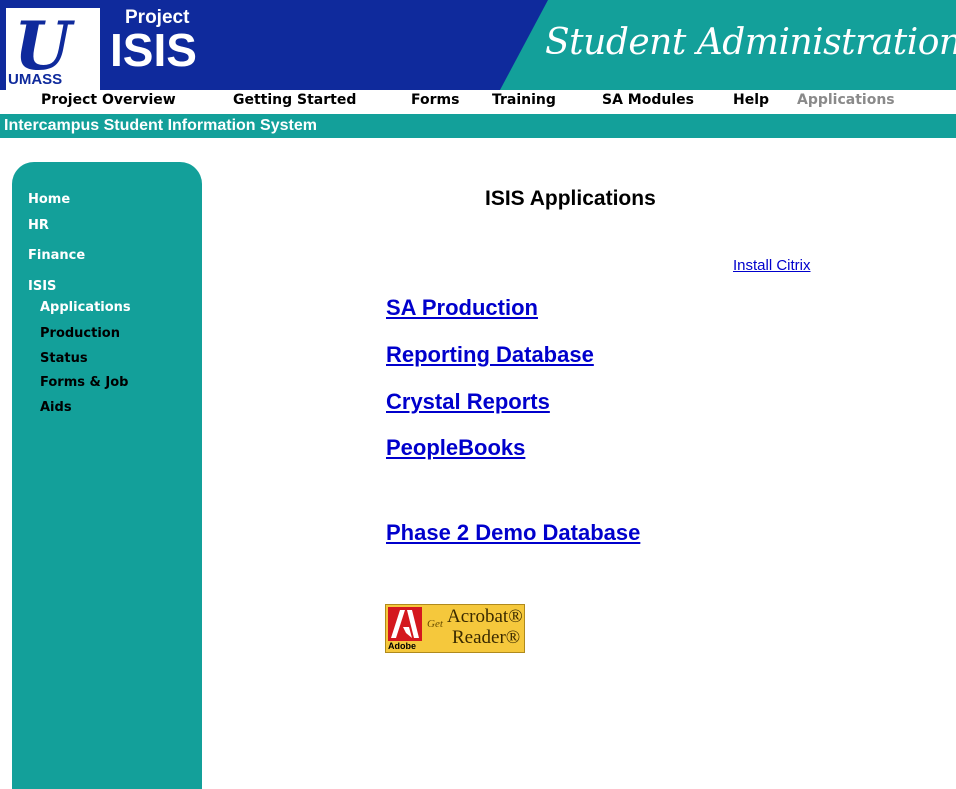 The image size is (956, 789). I want to click on nav-forms: Forms, so click(435, 100).